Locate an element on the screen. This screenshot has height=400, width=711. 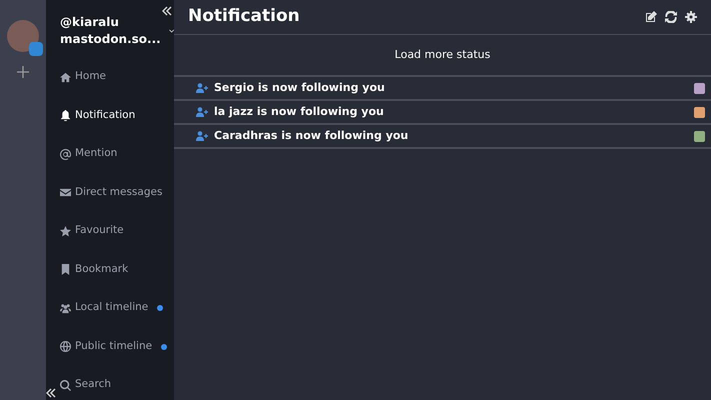
sidebar-item: Search is located at coordinates (117, 383).